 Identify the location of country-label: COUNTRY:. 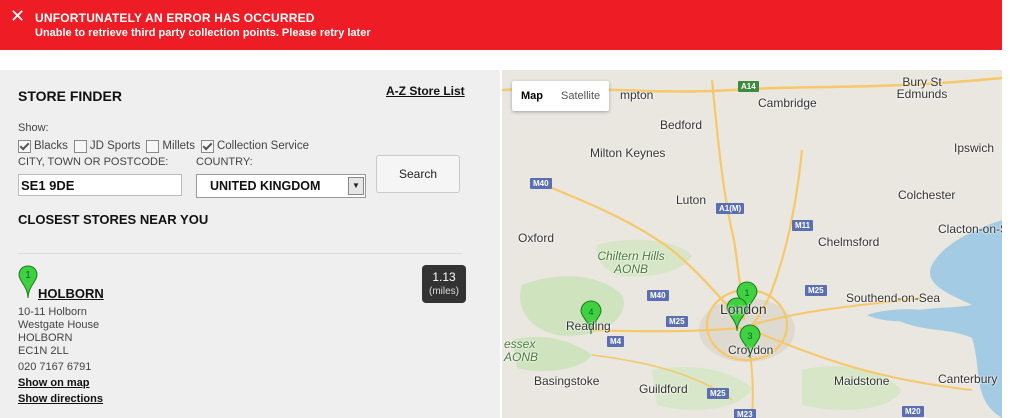
(224, 162).